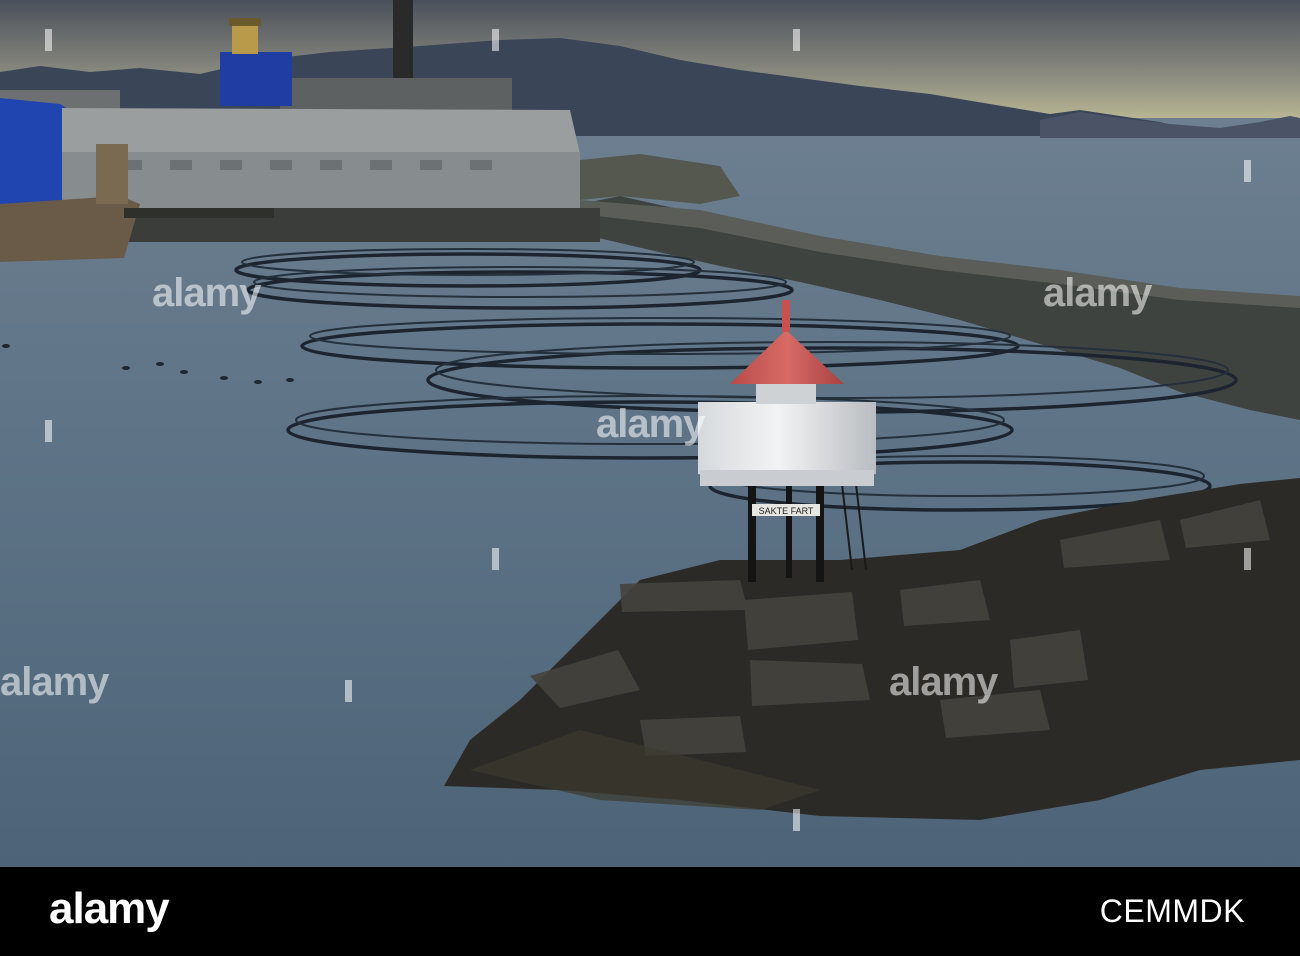 The width and height of the screenshot is (1300, 956). Describe the element at coordinates (787, 478) in the screenshot. I see `lighthouse-base-band` at that location.